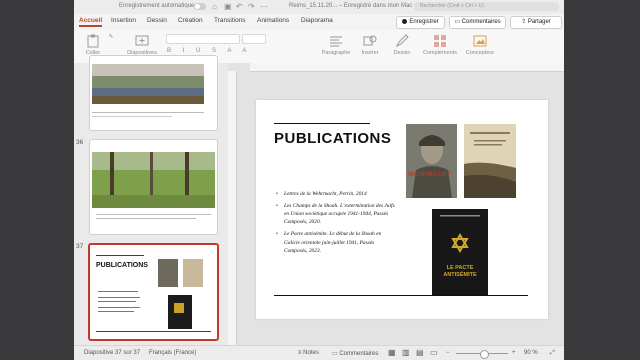 Image resolution: width=640 pixels, height=360 pixels. I want to click on zoom-slider, so click(482, 354).